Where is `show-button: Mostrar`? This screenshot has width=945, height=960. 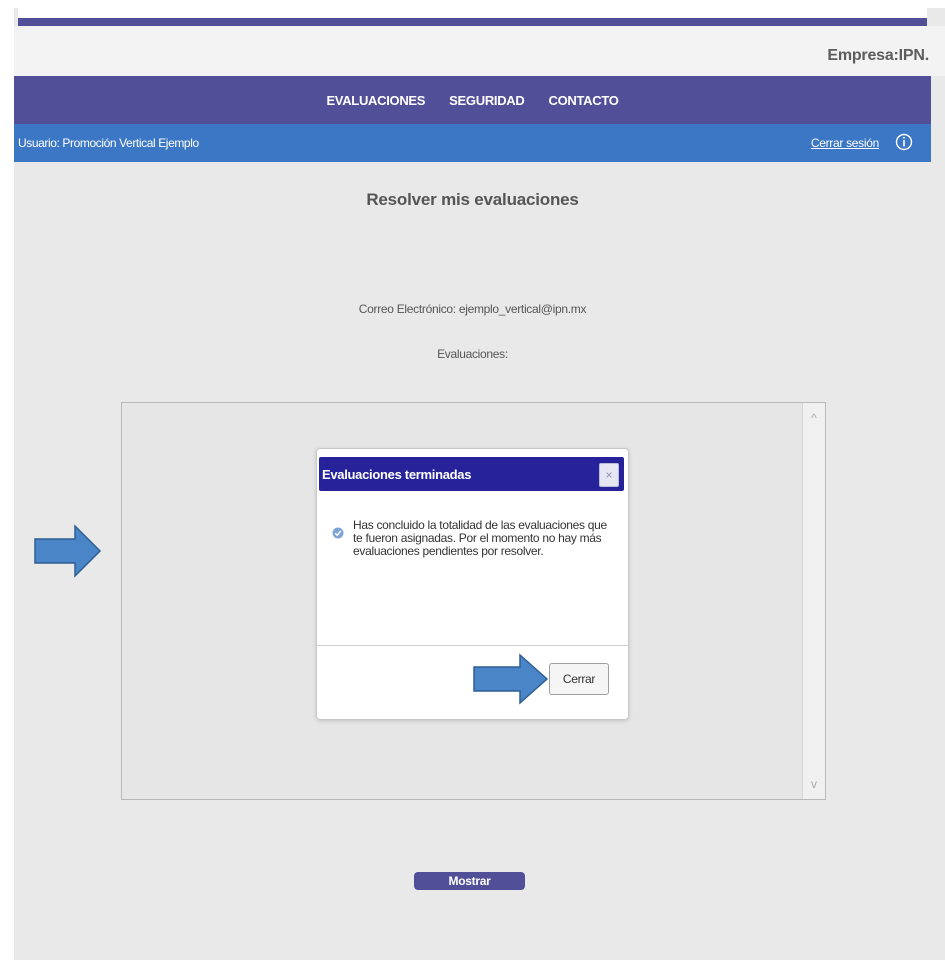
show-button: Mostrar is located at coordinates (469, 881).